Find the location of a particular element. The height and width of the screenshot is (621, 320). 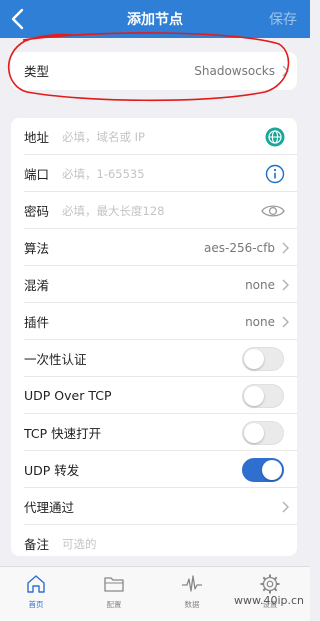

udp-over-tcp-toggle is located at coordinates (263, 395).